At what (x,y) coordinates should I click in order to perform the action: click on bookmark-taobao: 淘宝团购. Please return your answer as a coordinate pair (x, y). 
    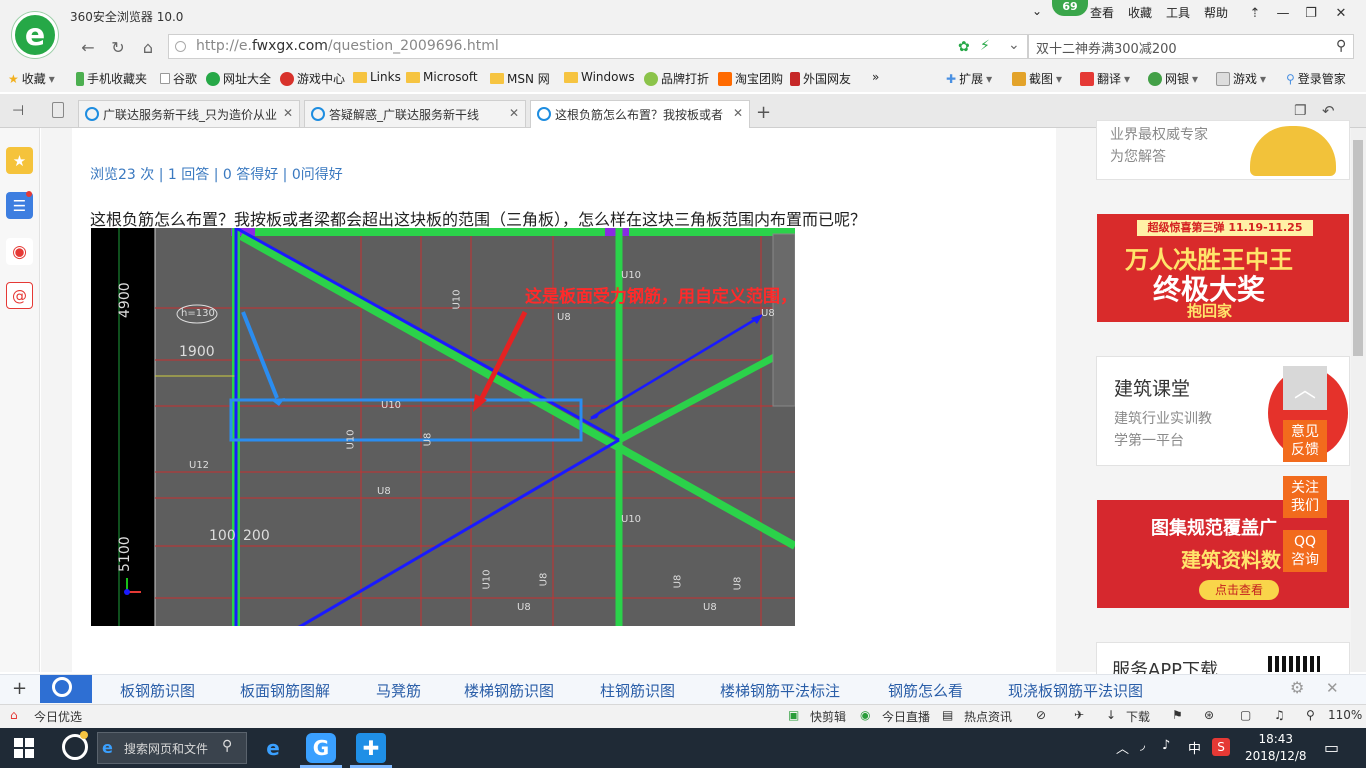
    Looking at the image, I should click on (750, 78).